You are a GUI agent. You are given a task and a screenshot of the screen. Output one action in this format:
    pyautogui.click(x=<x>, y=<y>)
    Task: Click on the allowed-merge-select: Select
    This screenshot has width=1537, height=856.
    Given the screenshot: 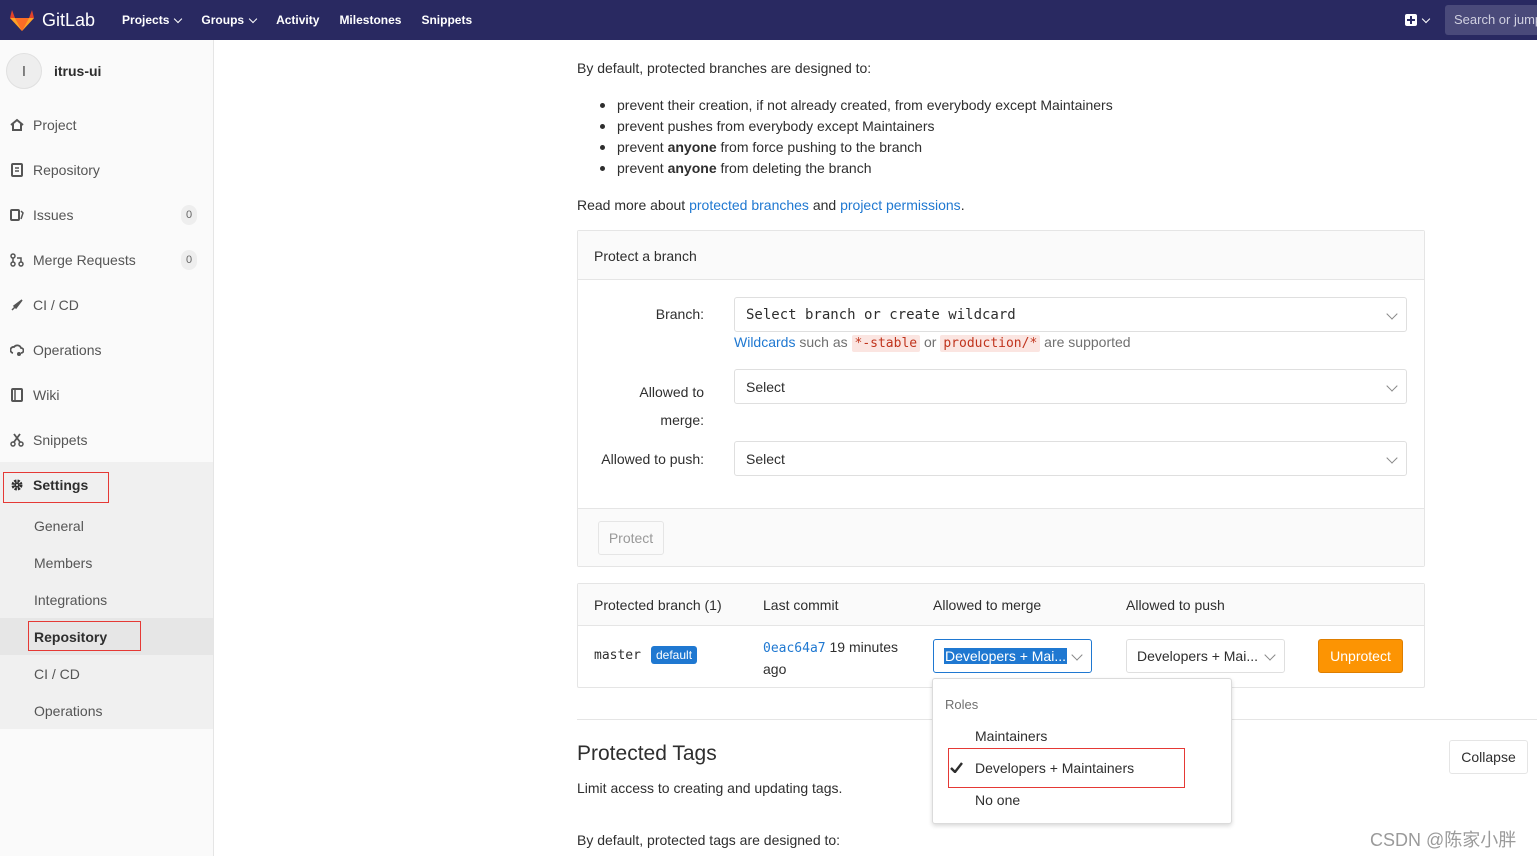 What is the action you would take?
    pyautogui.click(x=1070, y=386)
    